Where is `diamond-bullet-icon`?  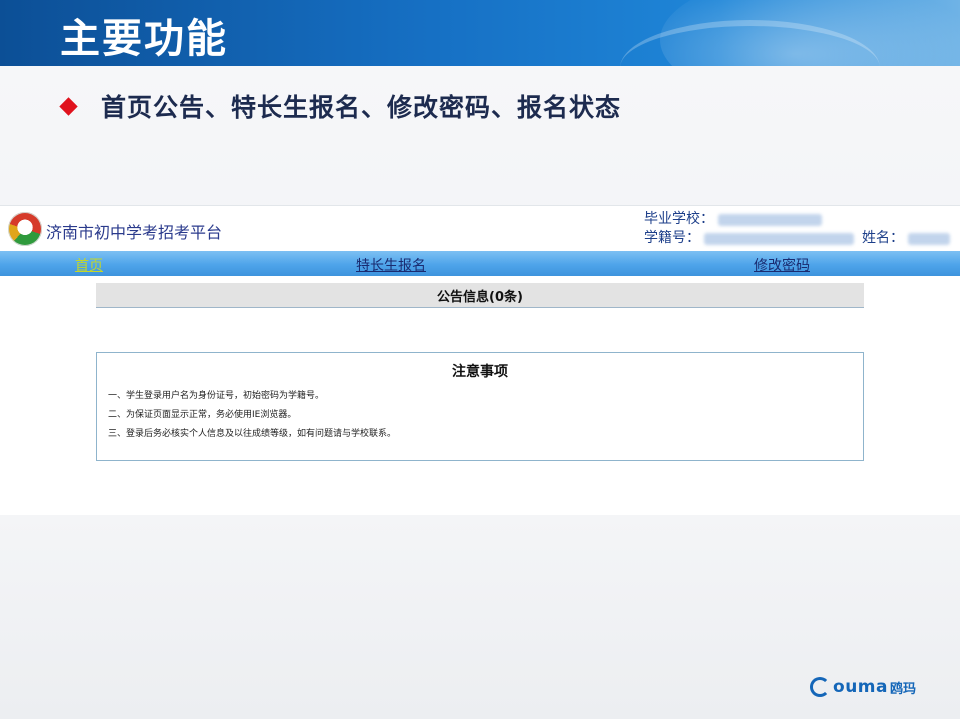 diamond-bullet-icon is located at coordinates (68, 106).